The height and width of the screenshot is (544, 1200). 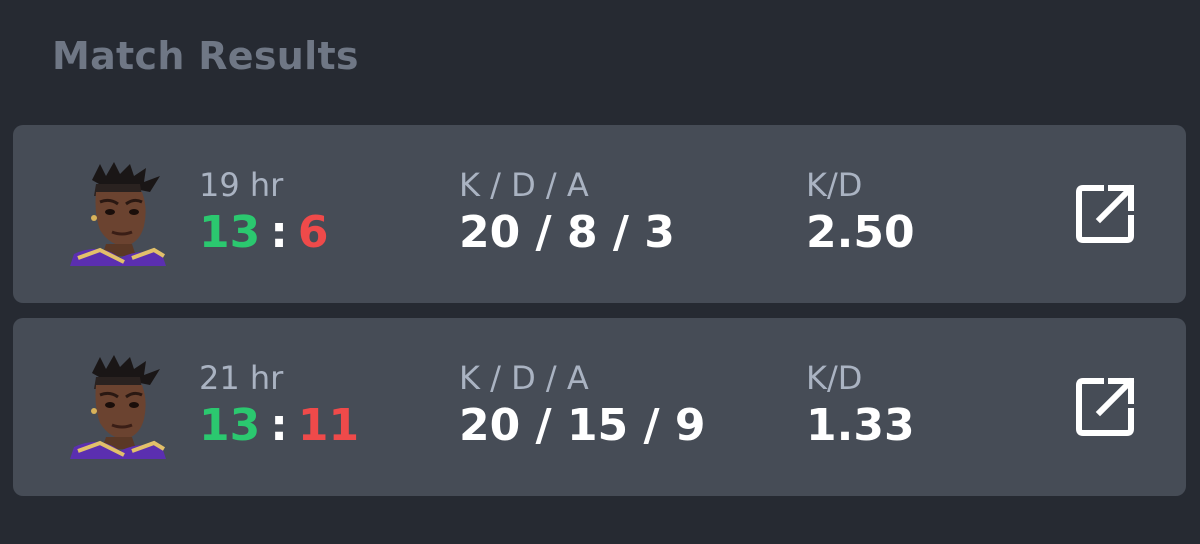 What do you see at coordinates (241, 185) in the screenshot?
I see `match-time-ago: 19 hr` at bounding box center [241, 185].